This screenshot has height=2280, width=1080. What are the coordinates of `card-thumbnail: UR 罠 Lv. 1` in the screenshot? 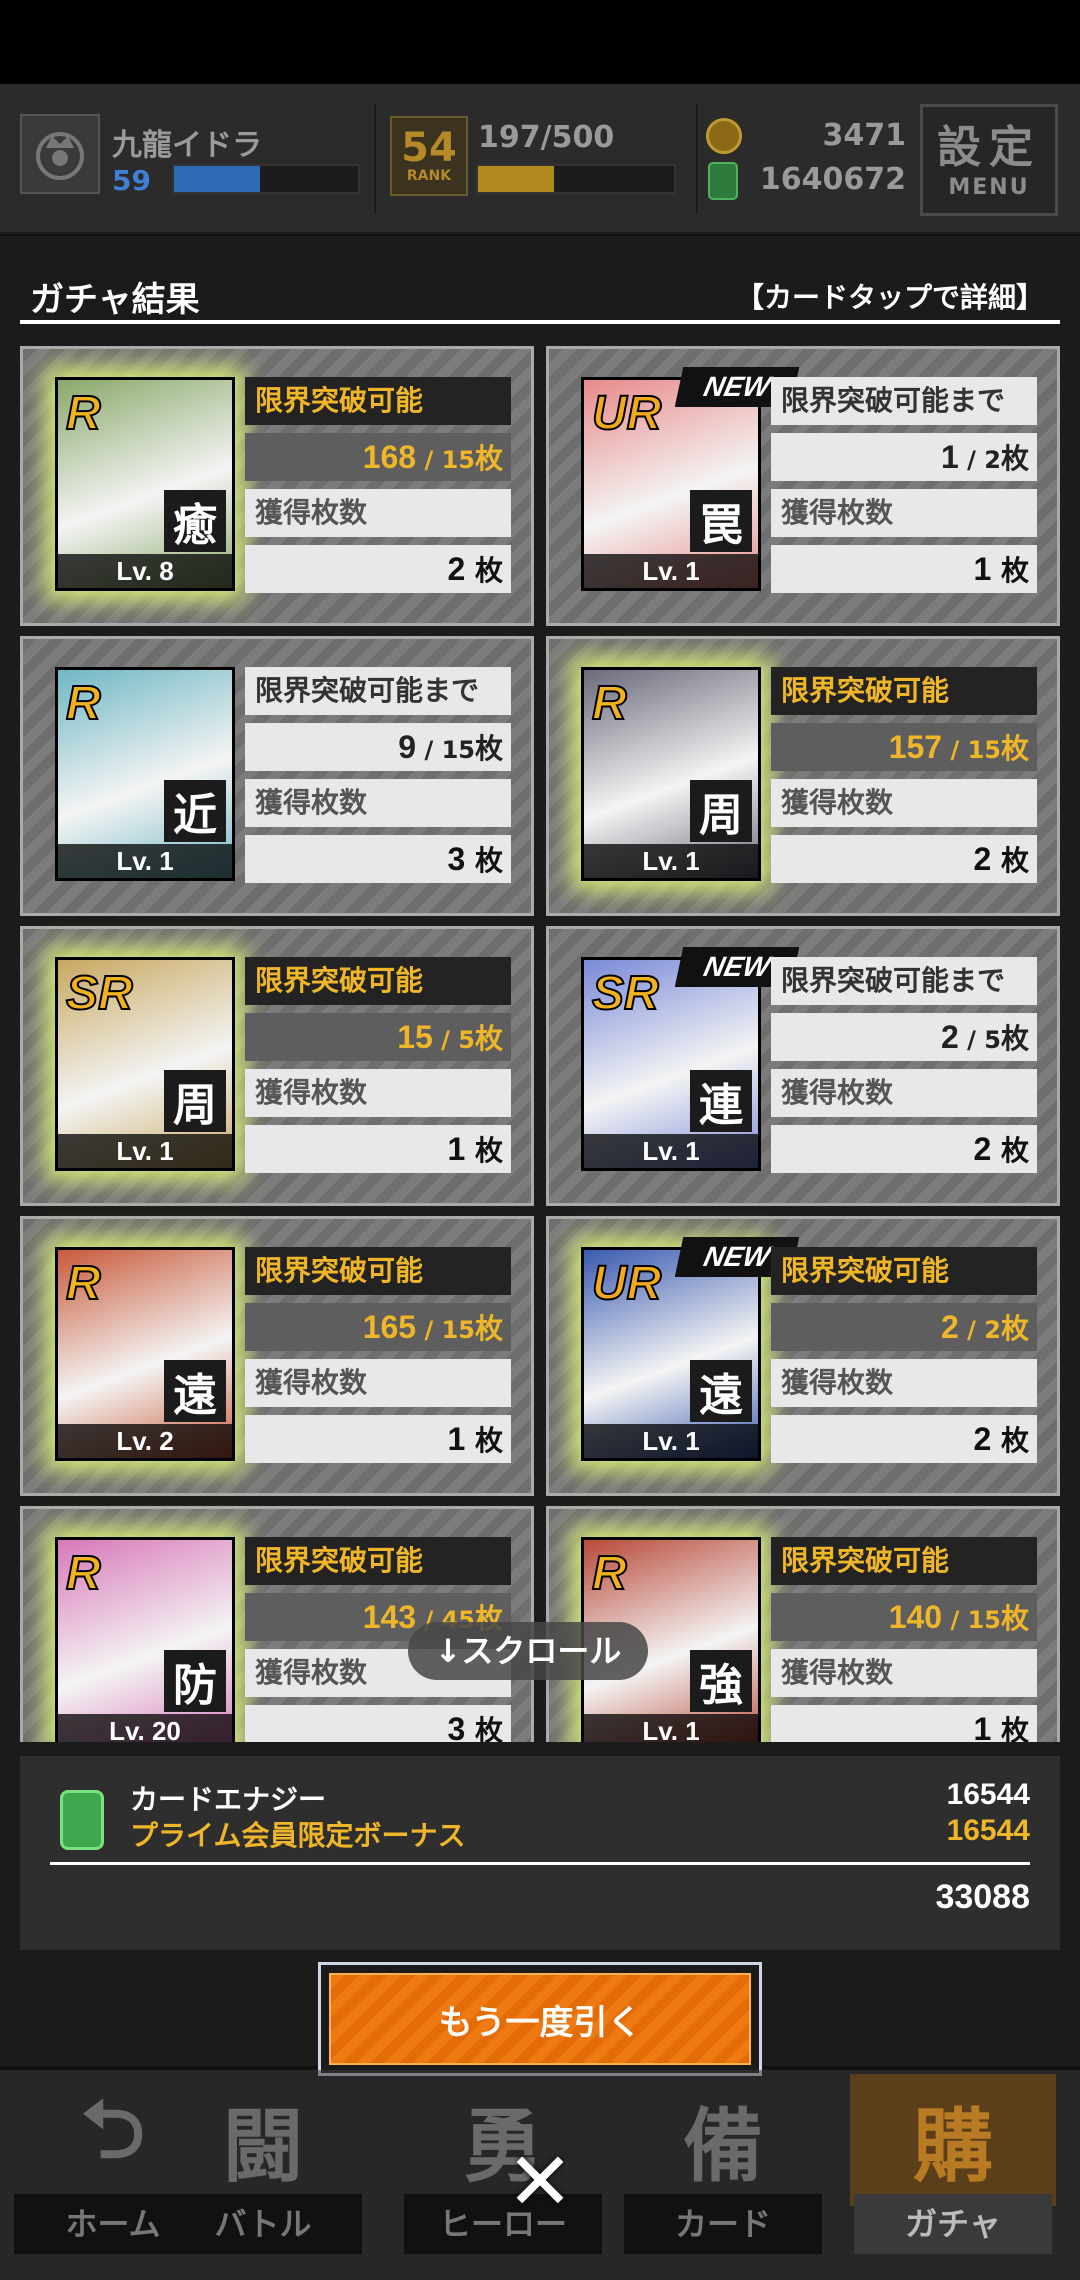 It's located at (671, 484).